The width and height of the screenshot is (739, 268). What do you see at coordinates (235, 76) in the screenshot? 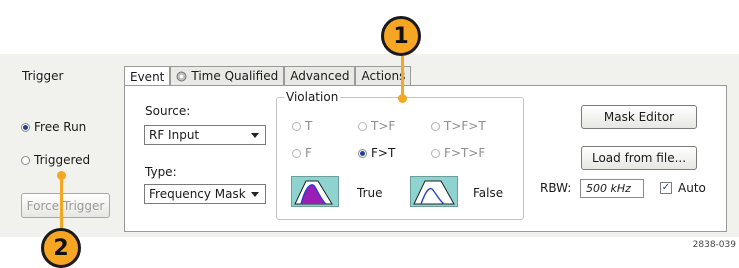
I see `tab-time-qualified-label: Time Qualified` at bounding box center [235, 76].